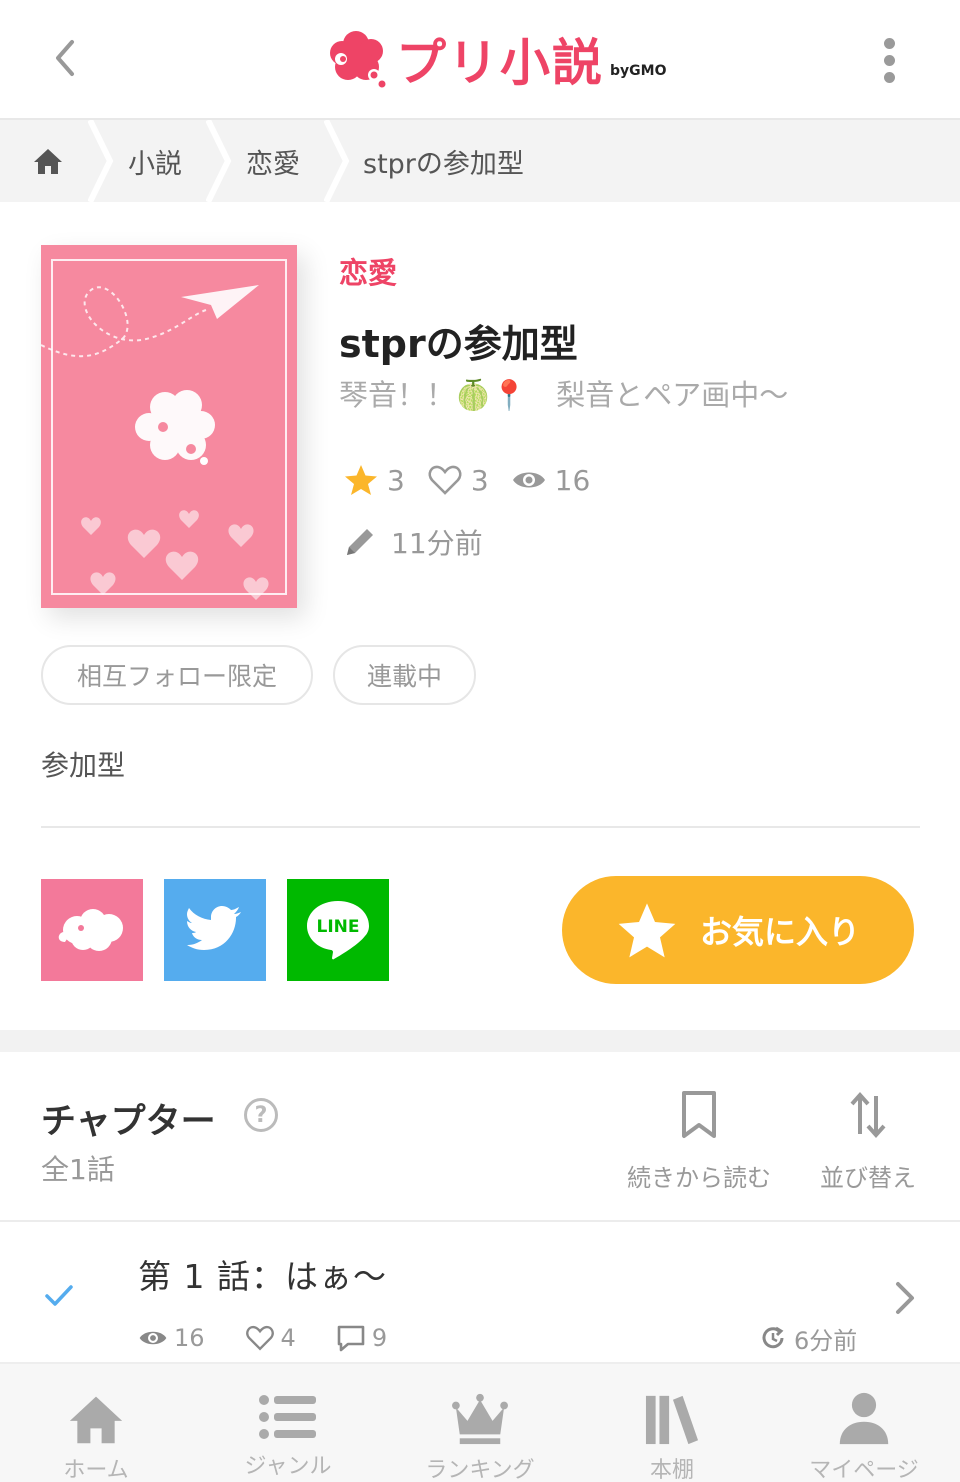 This screenshot has height=1482, width=960. What do you see at coordinates (826, 1340) in the screenshot?
I see `chapter-time: 6分前` at bounding box center [826, 1340].